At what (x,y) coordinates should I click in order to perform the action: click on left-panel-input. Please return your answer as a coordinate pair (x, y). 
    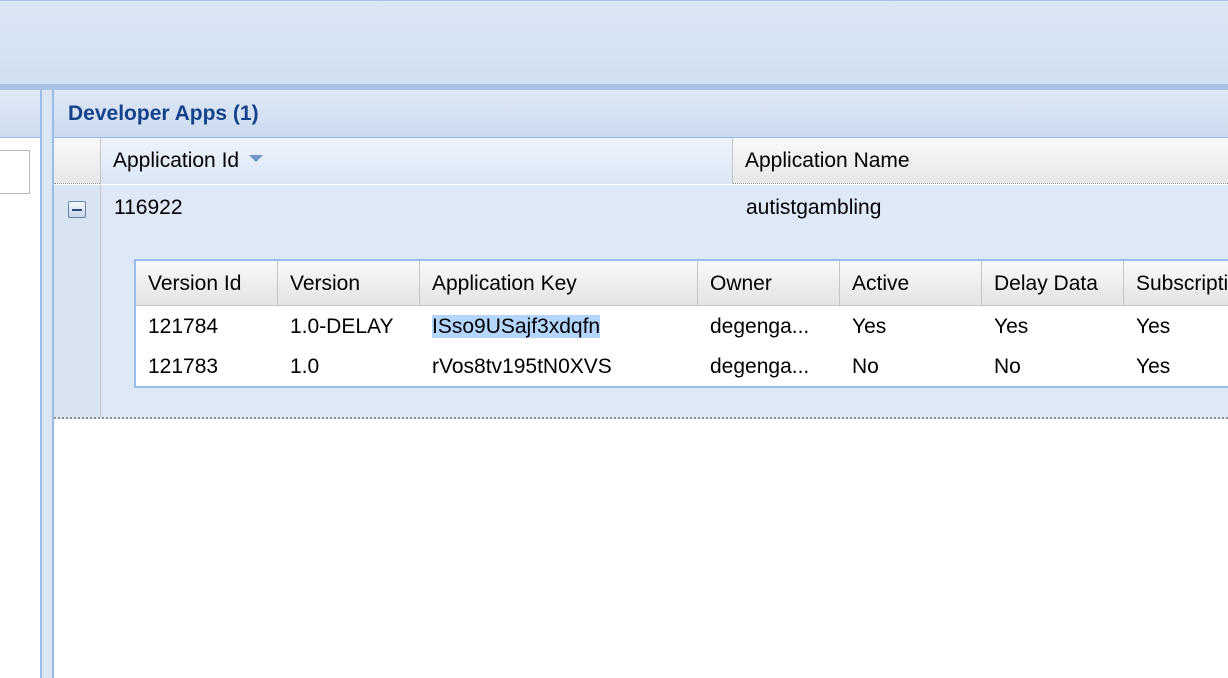
    Looking at the image, I should click on (15, 172).